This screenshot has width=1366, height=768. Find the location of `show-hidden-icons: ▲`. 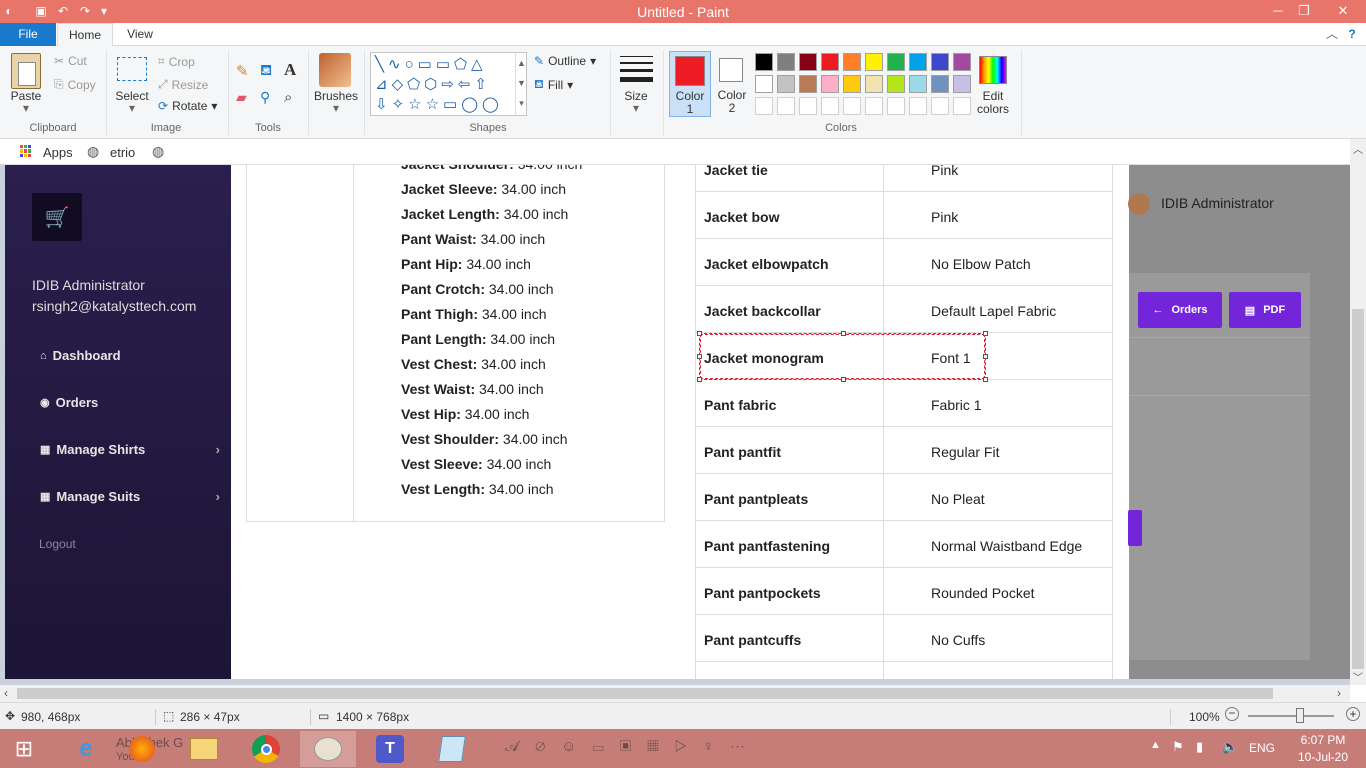

show-hidden-icons: ▲ is located at coordinates (1155, 745).